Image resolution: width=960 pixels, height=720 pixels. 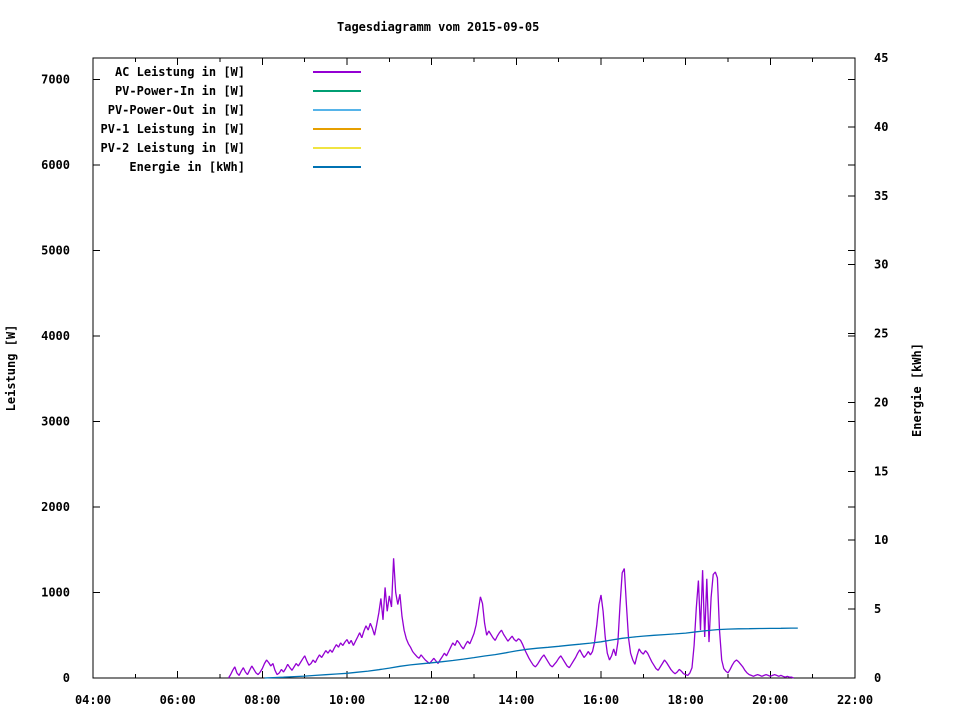 What do you see at coordinates (877, 609) in the screenshot?
I see `y2-tick-label: 5` at bounding box center [877, 609].